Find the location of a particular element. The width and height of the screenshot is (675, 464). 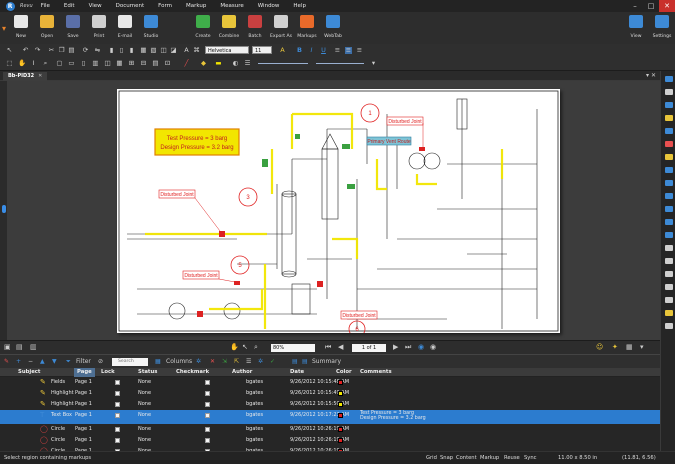

callout-disturbed-joint-3: Disturbed Joint is located at coordinates (201, 276).